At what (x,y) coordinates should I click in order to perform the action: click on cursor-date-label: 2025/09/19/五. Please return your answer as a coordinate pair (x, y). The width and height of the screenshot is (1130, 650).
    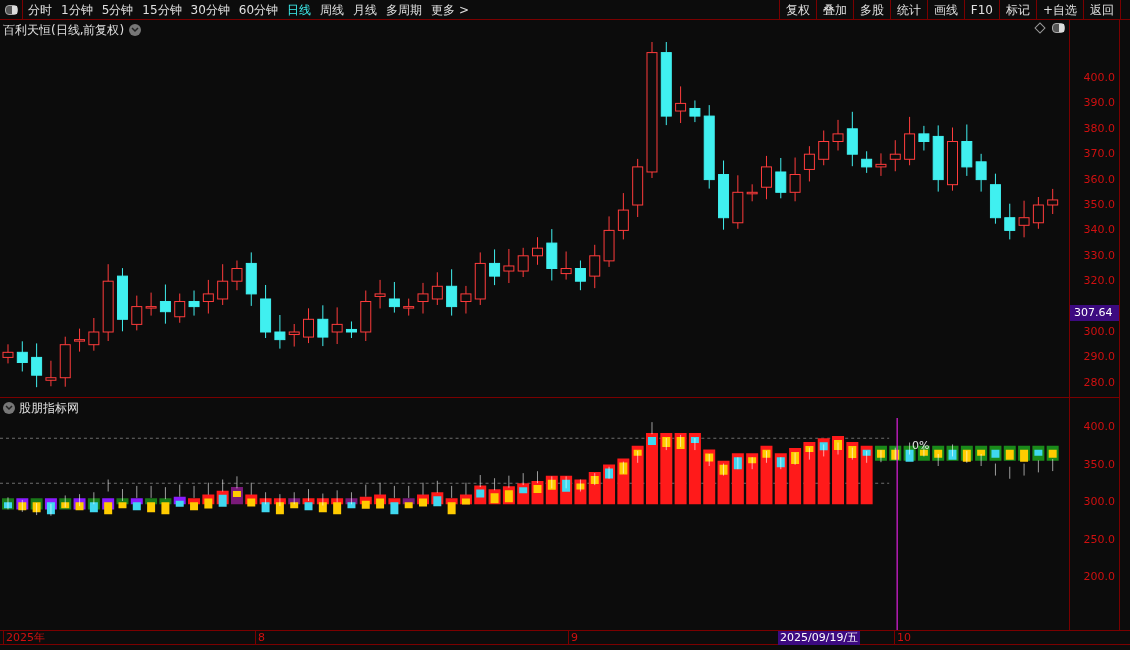
    Looking at the image, I should click on (819, 638).